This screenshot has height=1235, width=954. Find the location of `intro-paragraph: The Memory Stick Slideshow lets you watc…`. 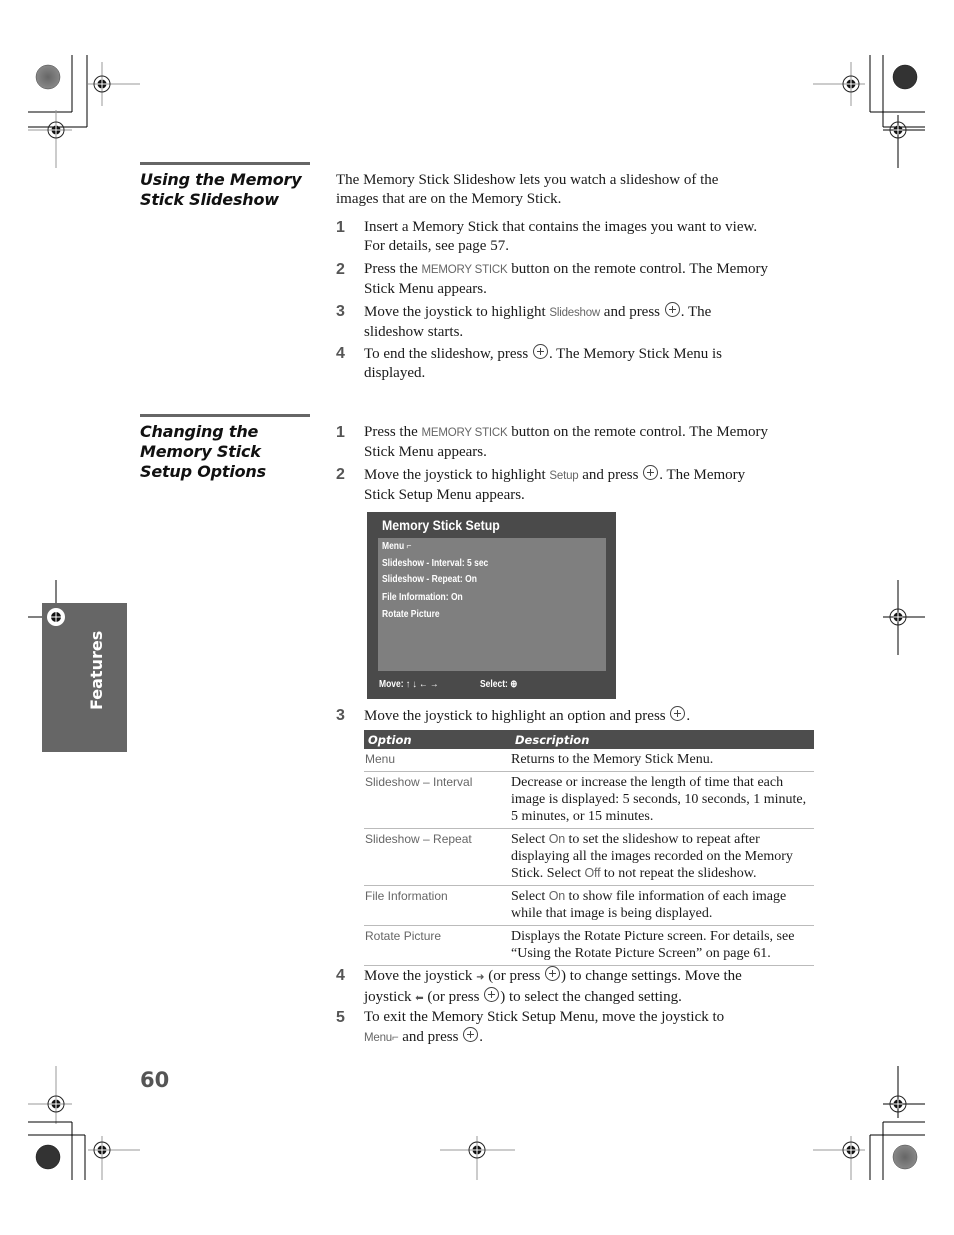

intro-paragraph: The Memory Stick Slideshow lets you watc… is located at coordinates (576, 190).